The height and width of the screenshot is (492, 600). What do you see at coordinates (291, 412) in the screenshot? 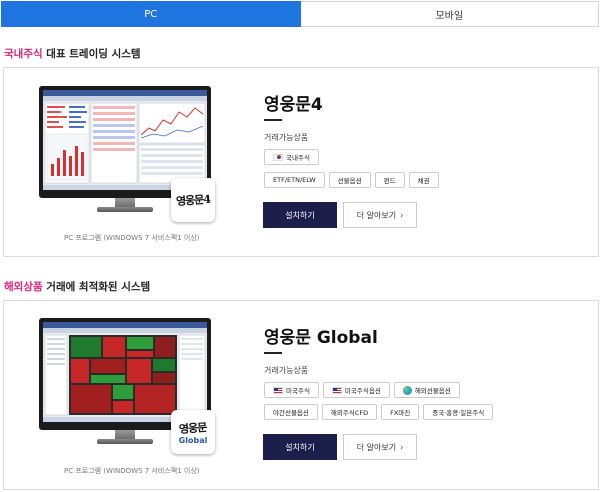
I see `chip-night-futures-options: 야간선물옵션` at bounding box center [291, 412].